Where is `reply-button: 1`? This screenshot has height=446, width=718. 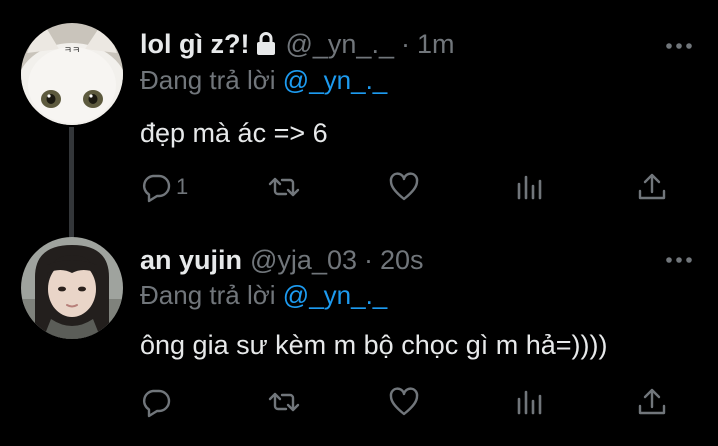
reply-button: 1 is located at coordinates (164, 187).